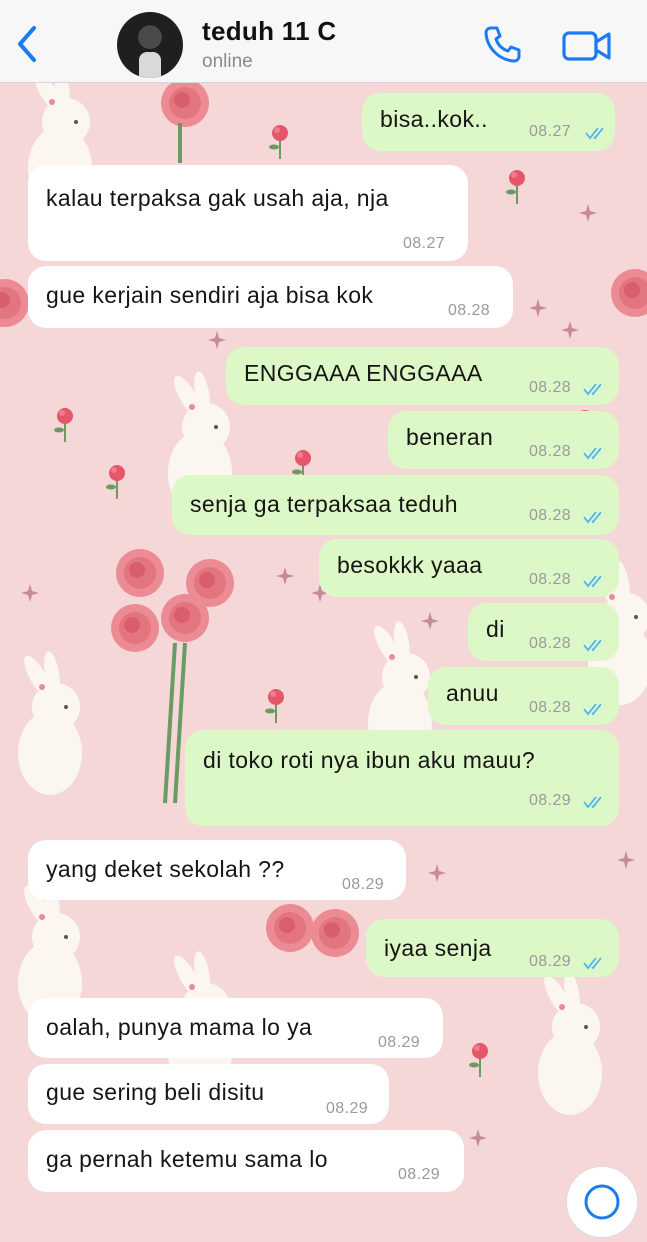  Describe the element at coordinates (269, 31) in the screenshot. I see `contact-name: teduh 11 C` at that location.